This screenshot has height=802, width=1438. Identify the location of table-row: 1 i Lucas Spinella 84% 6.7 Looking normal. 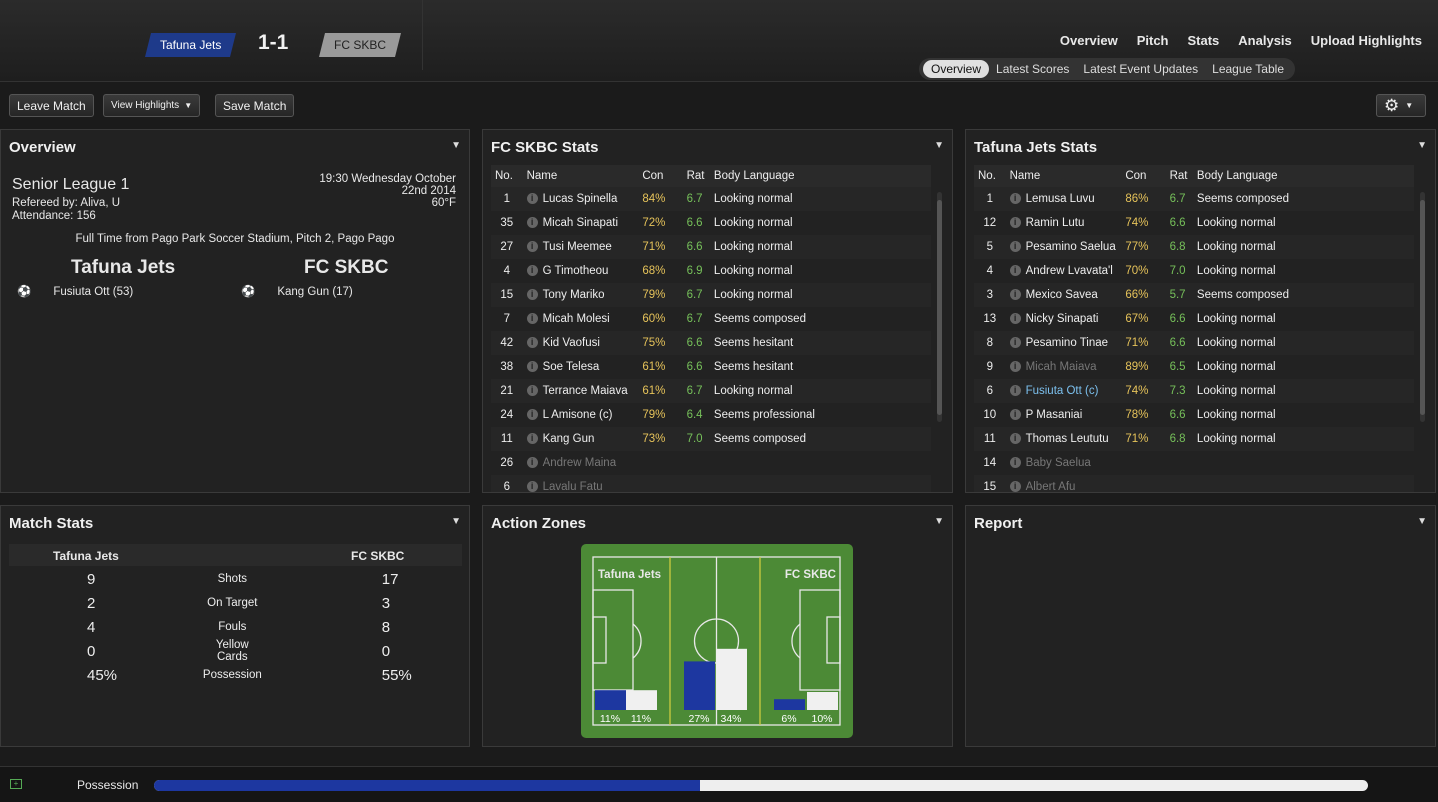
(711, 199).